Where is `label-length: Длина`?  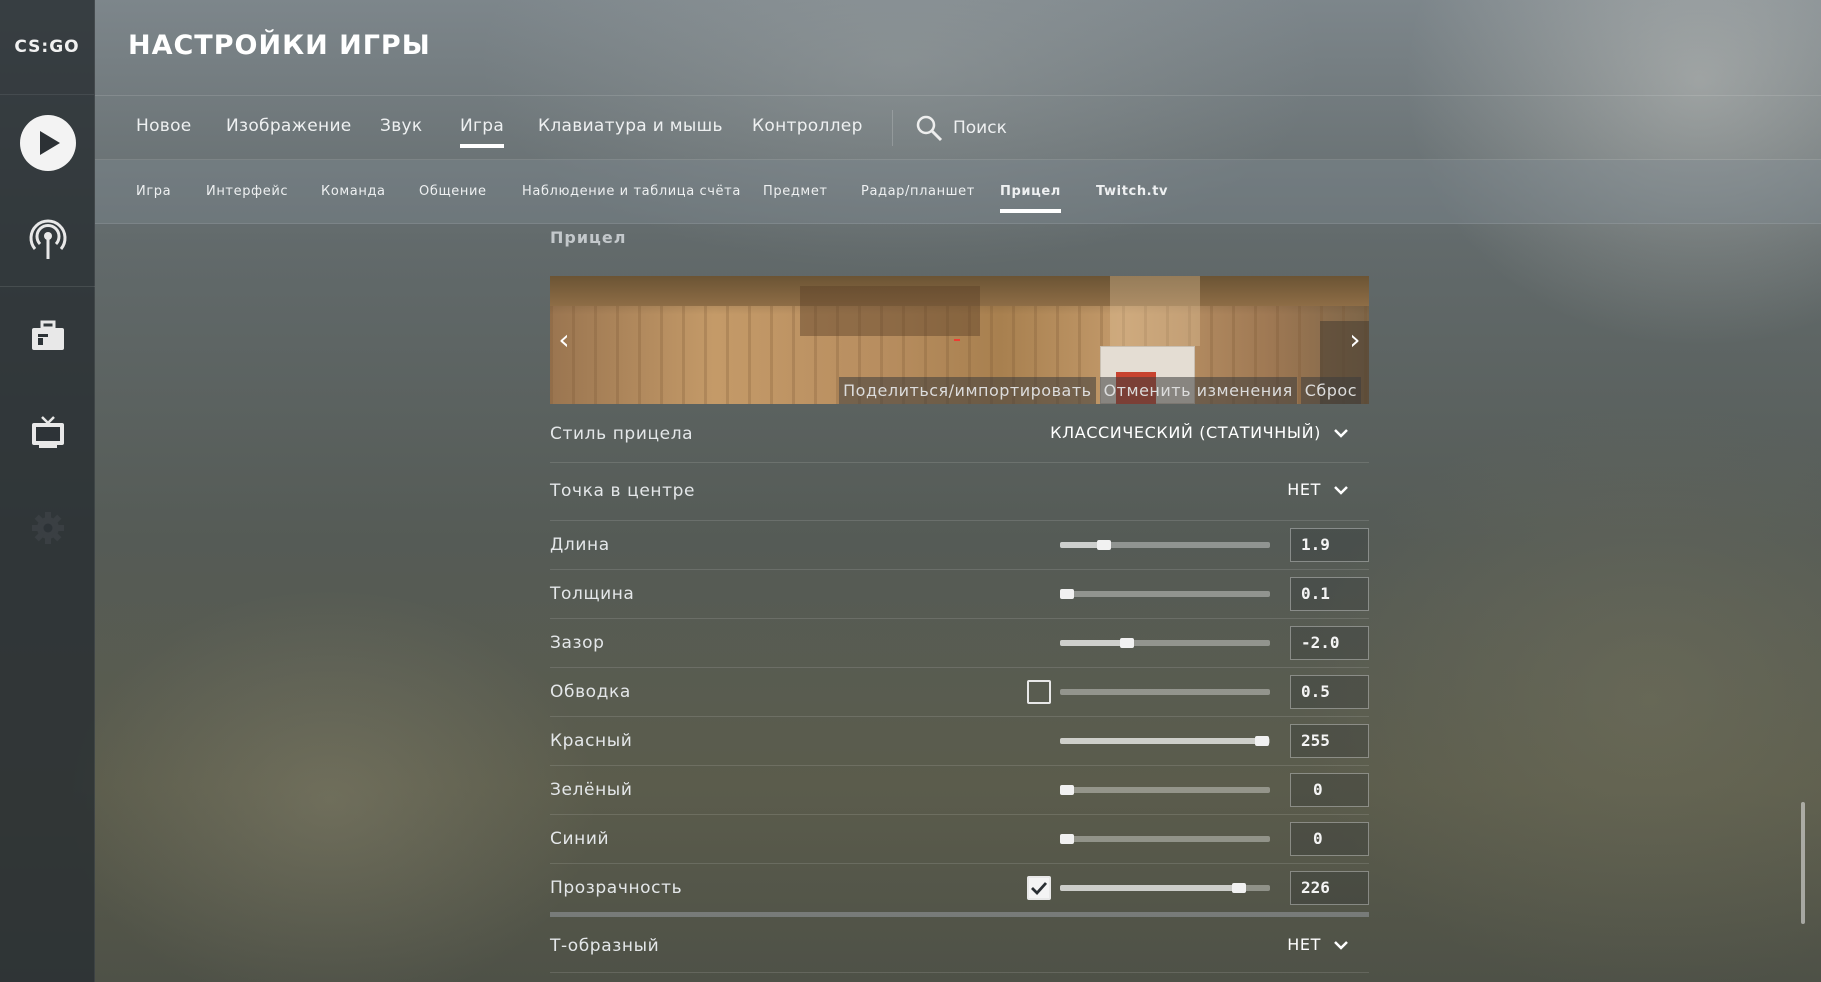
label-length: Длина is located at coordinates (580, 545).